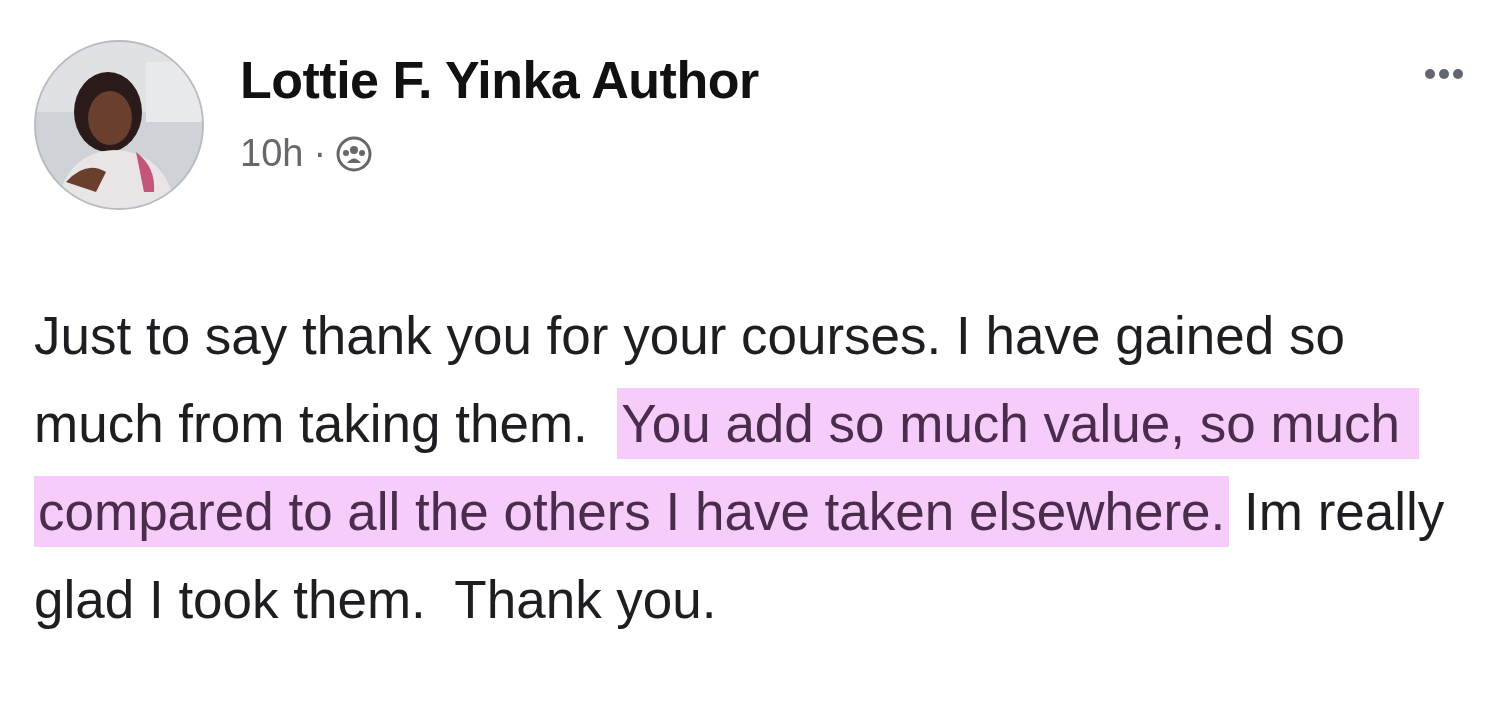  I want to click on more-icon, so click(1444, 74).